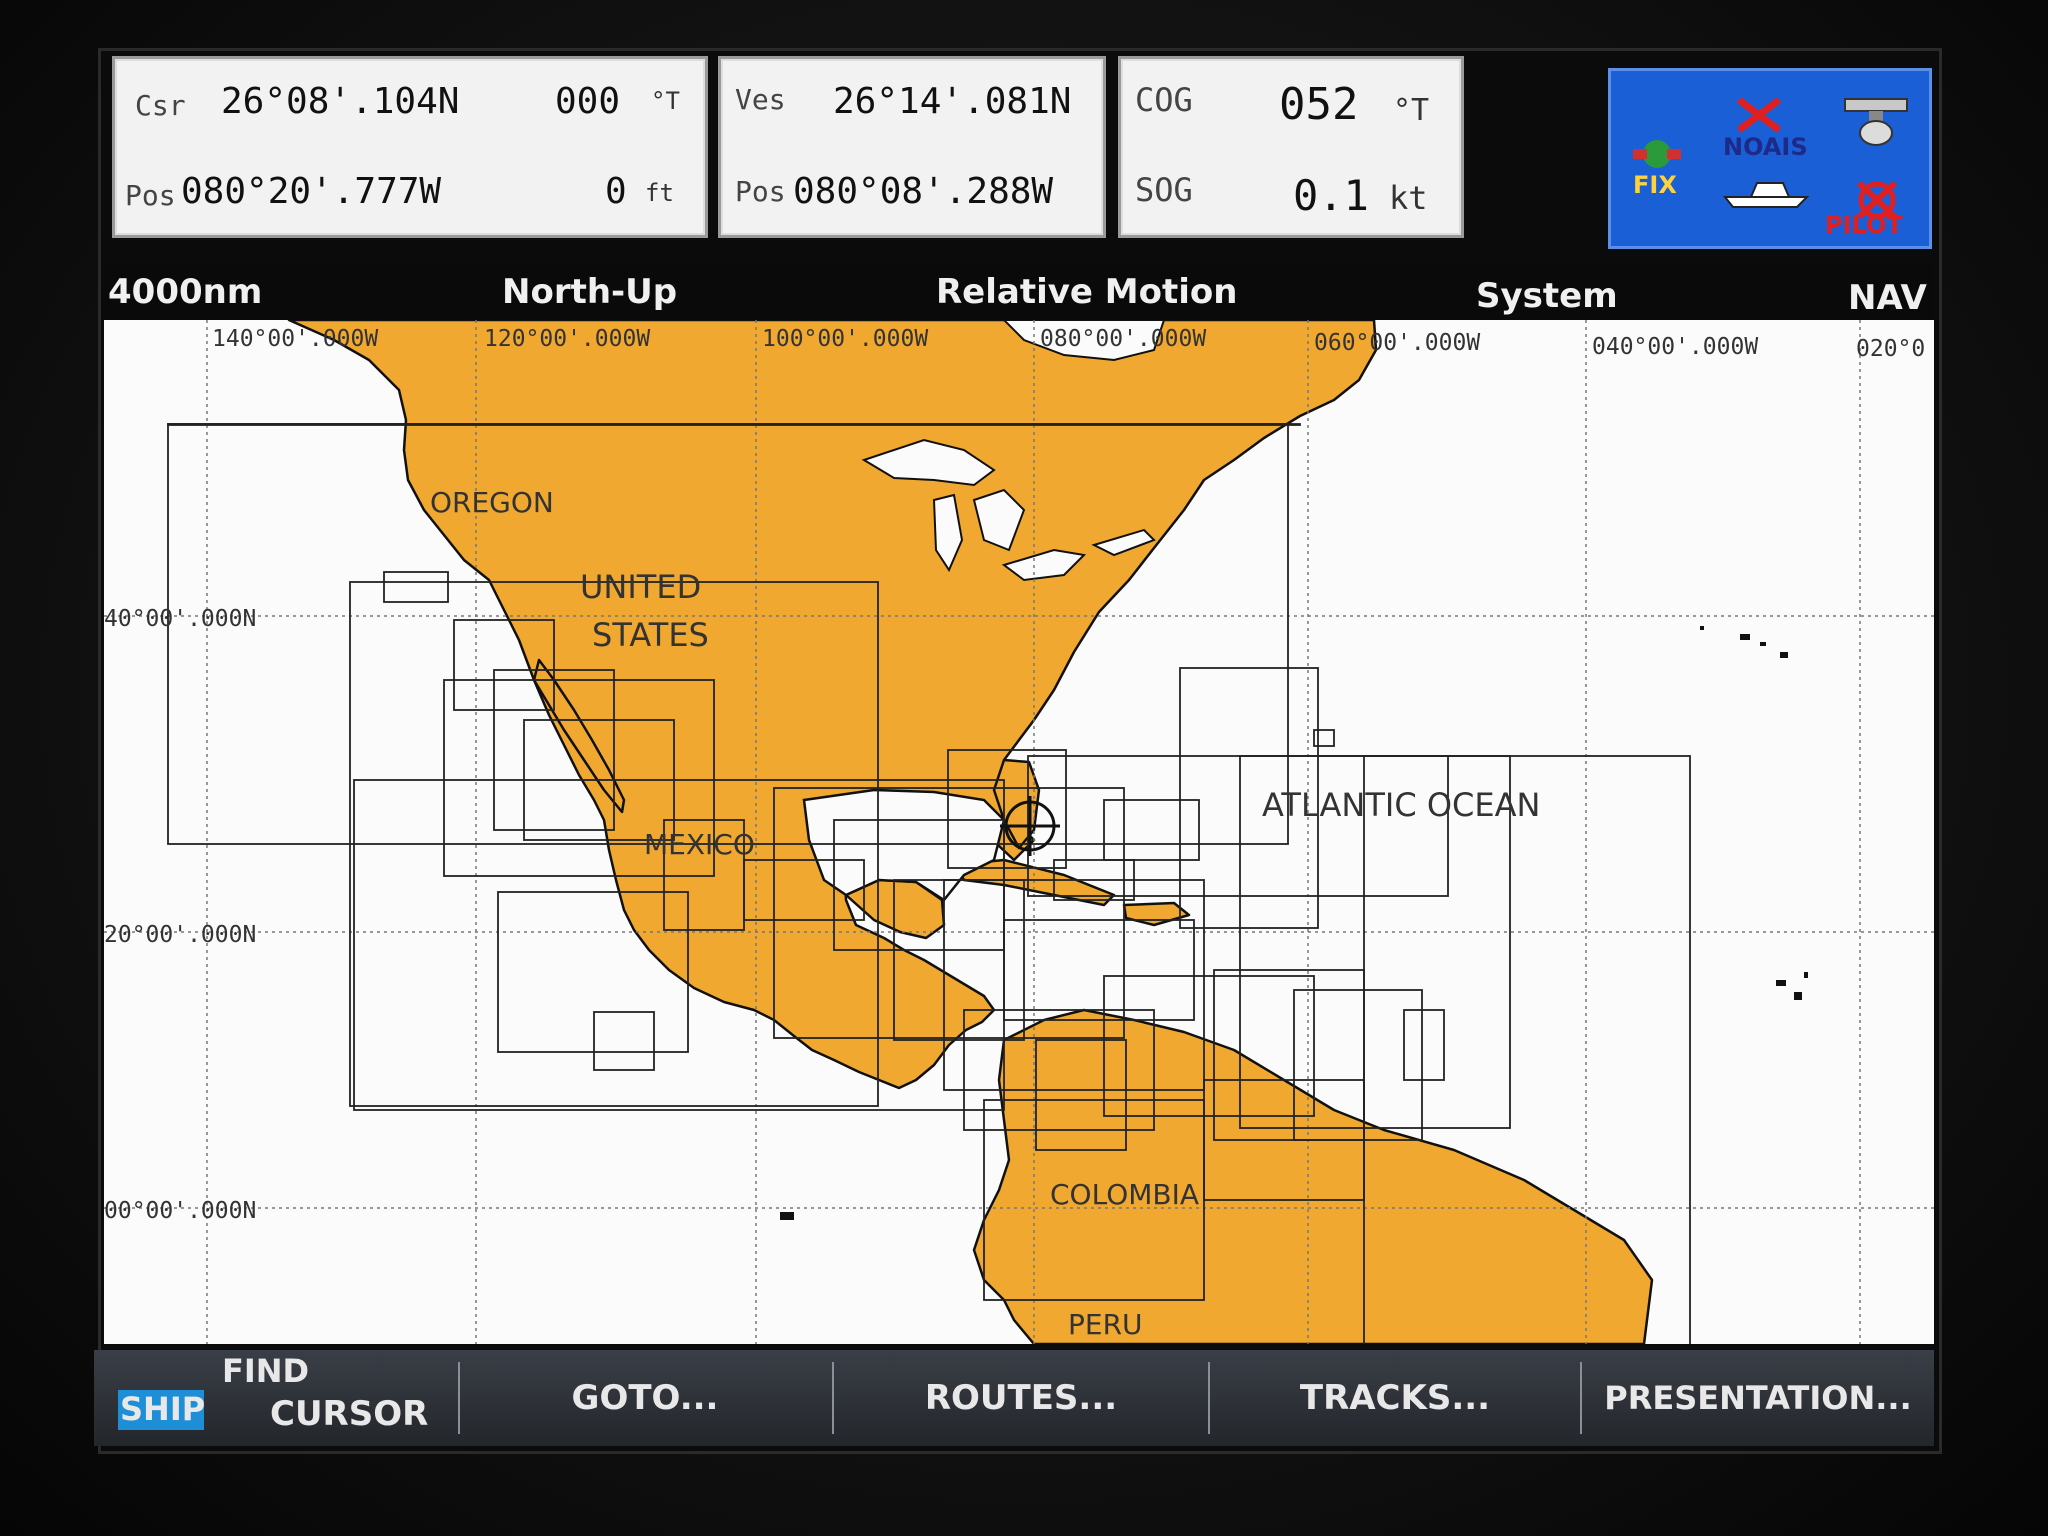 The image size is (2048, 1536). I want to click on lon-label-060w: 060°00'.000W, so click(1397, 343).